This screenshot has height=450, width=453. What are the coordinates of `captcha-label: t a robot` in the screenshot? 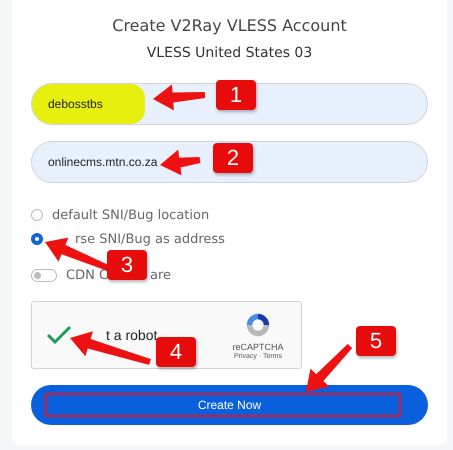 It's located at (132, 335).